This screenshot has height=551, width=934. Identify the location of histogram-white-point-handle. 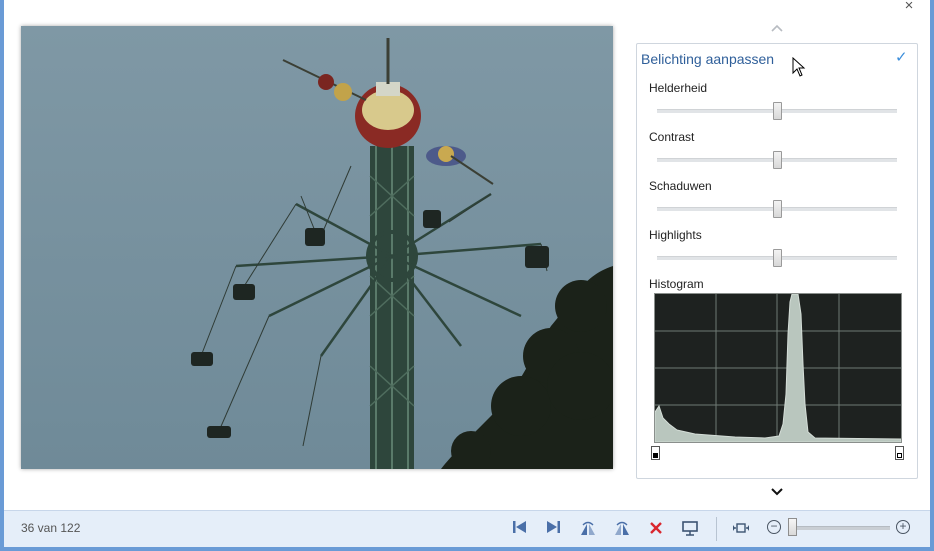
(899, 453).